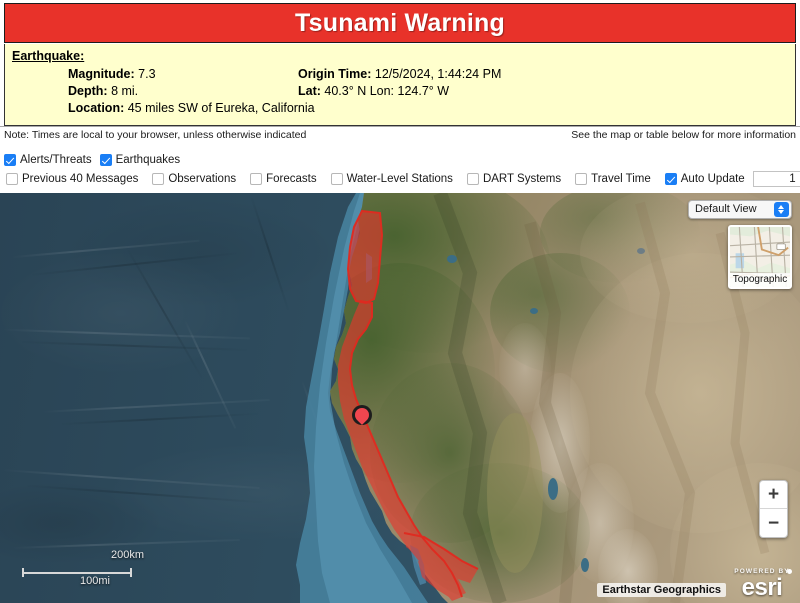 The image size is (800, 603). I want to click on zoom-controls: + −, so click(773, 509).